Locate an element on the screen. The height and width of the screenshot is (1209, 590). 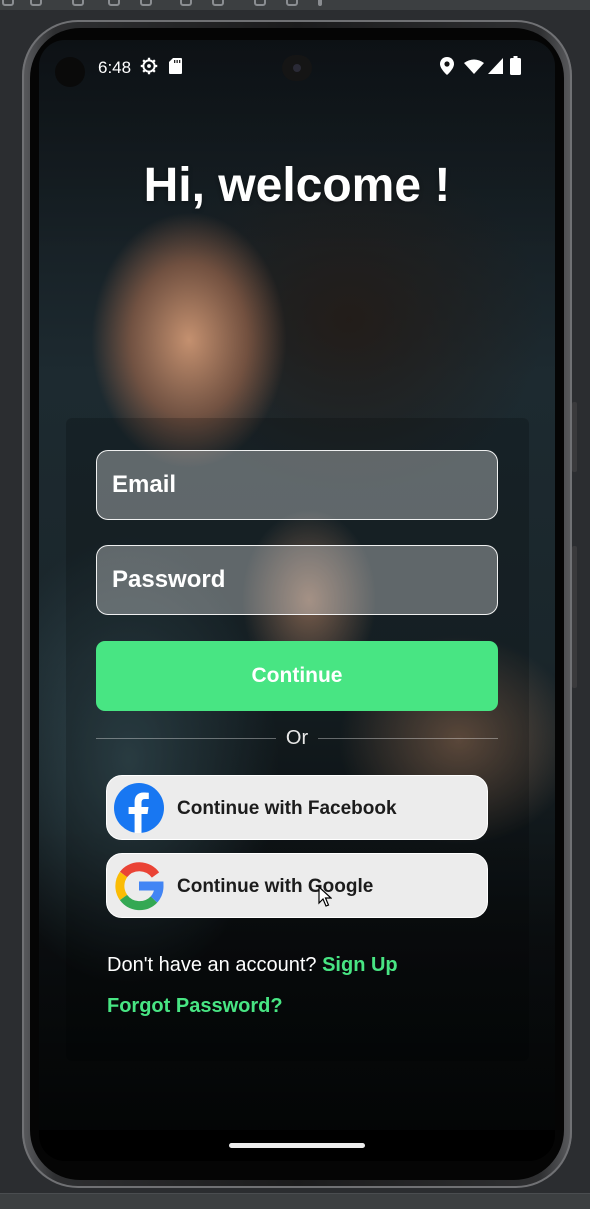
battery-icon is located at coordinates (515, 65).